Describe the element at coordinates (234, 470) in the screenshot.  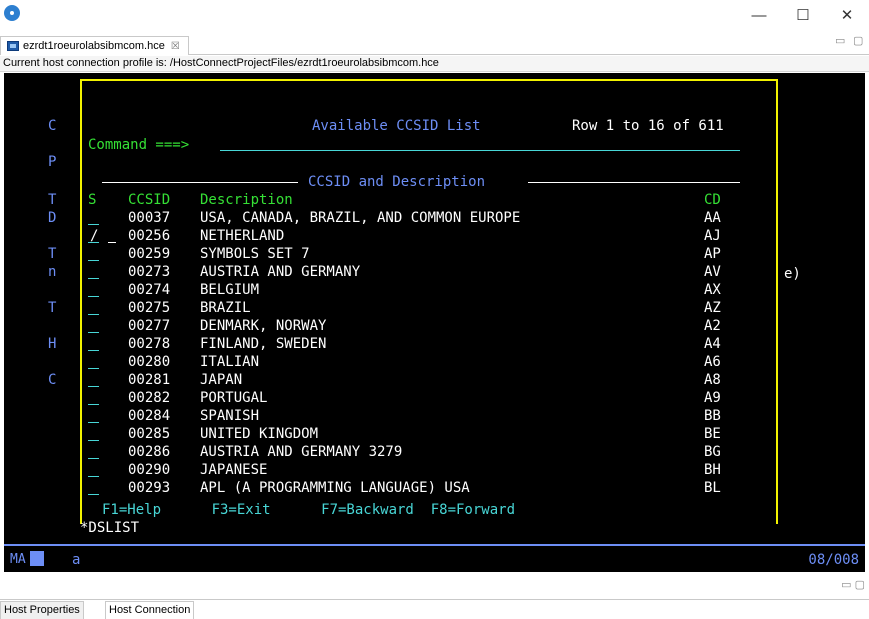
I see `row-description: JAPANESE` at that location.